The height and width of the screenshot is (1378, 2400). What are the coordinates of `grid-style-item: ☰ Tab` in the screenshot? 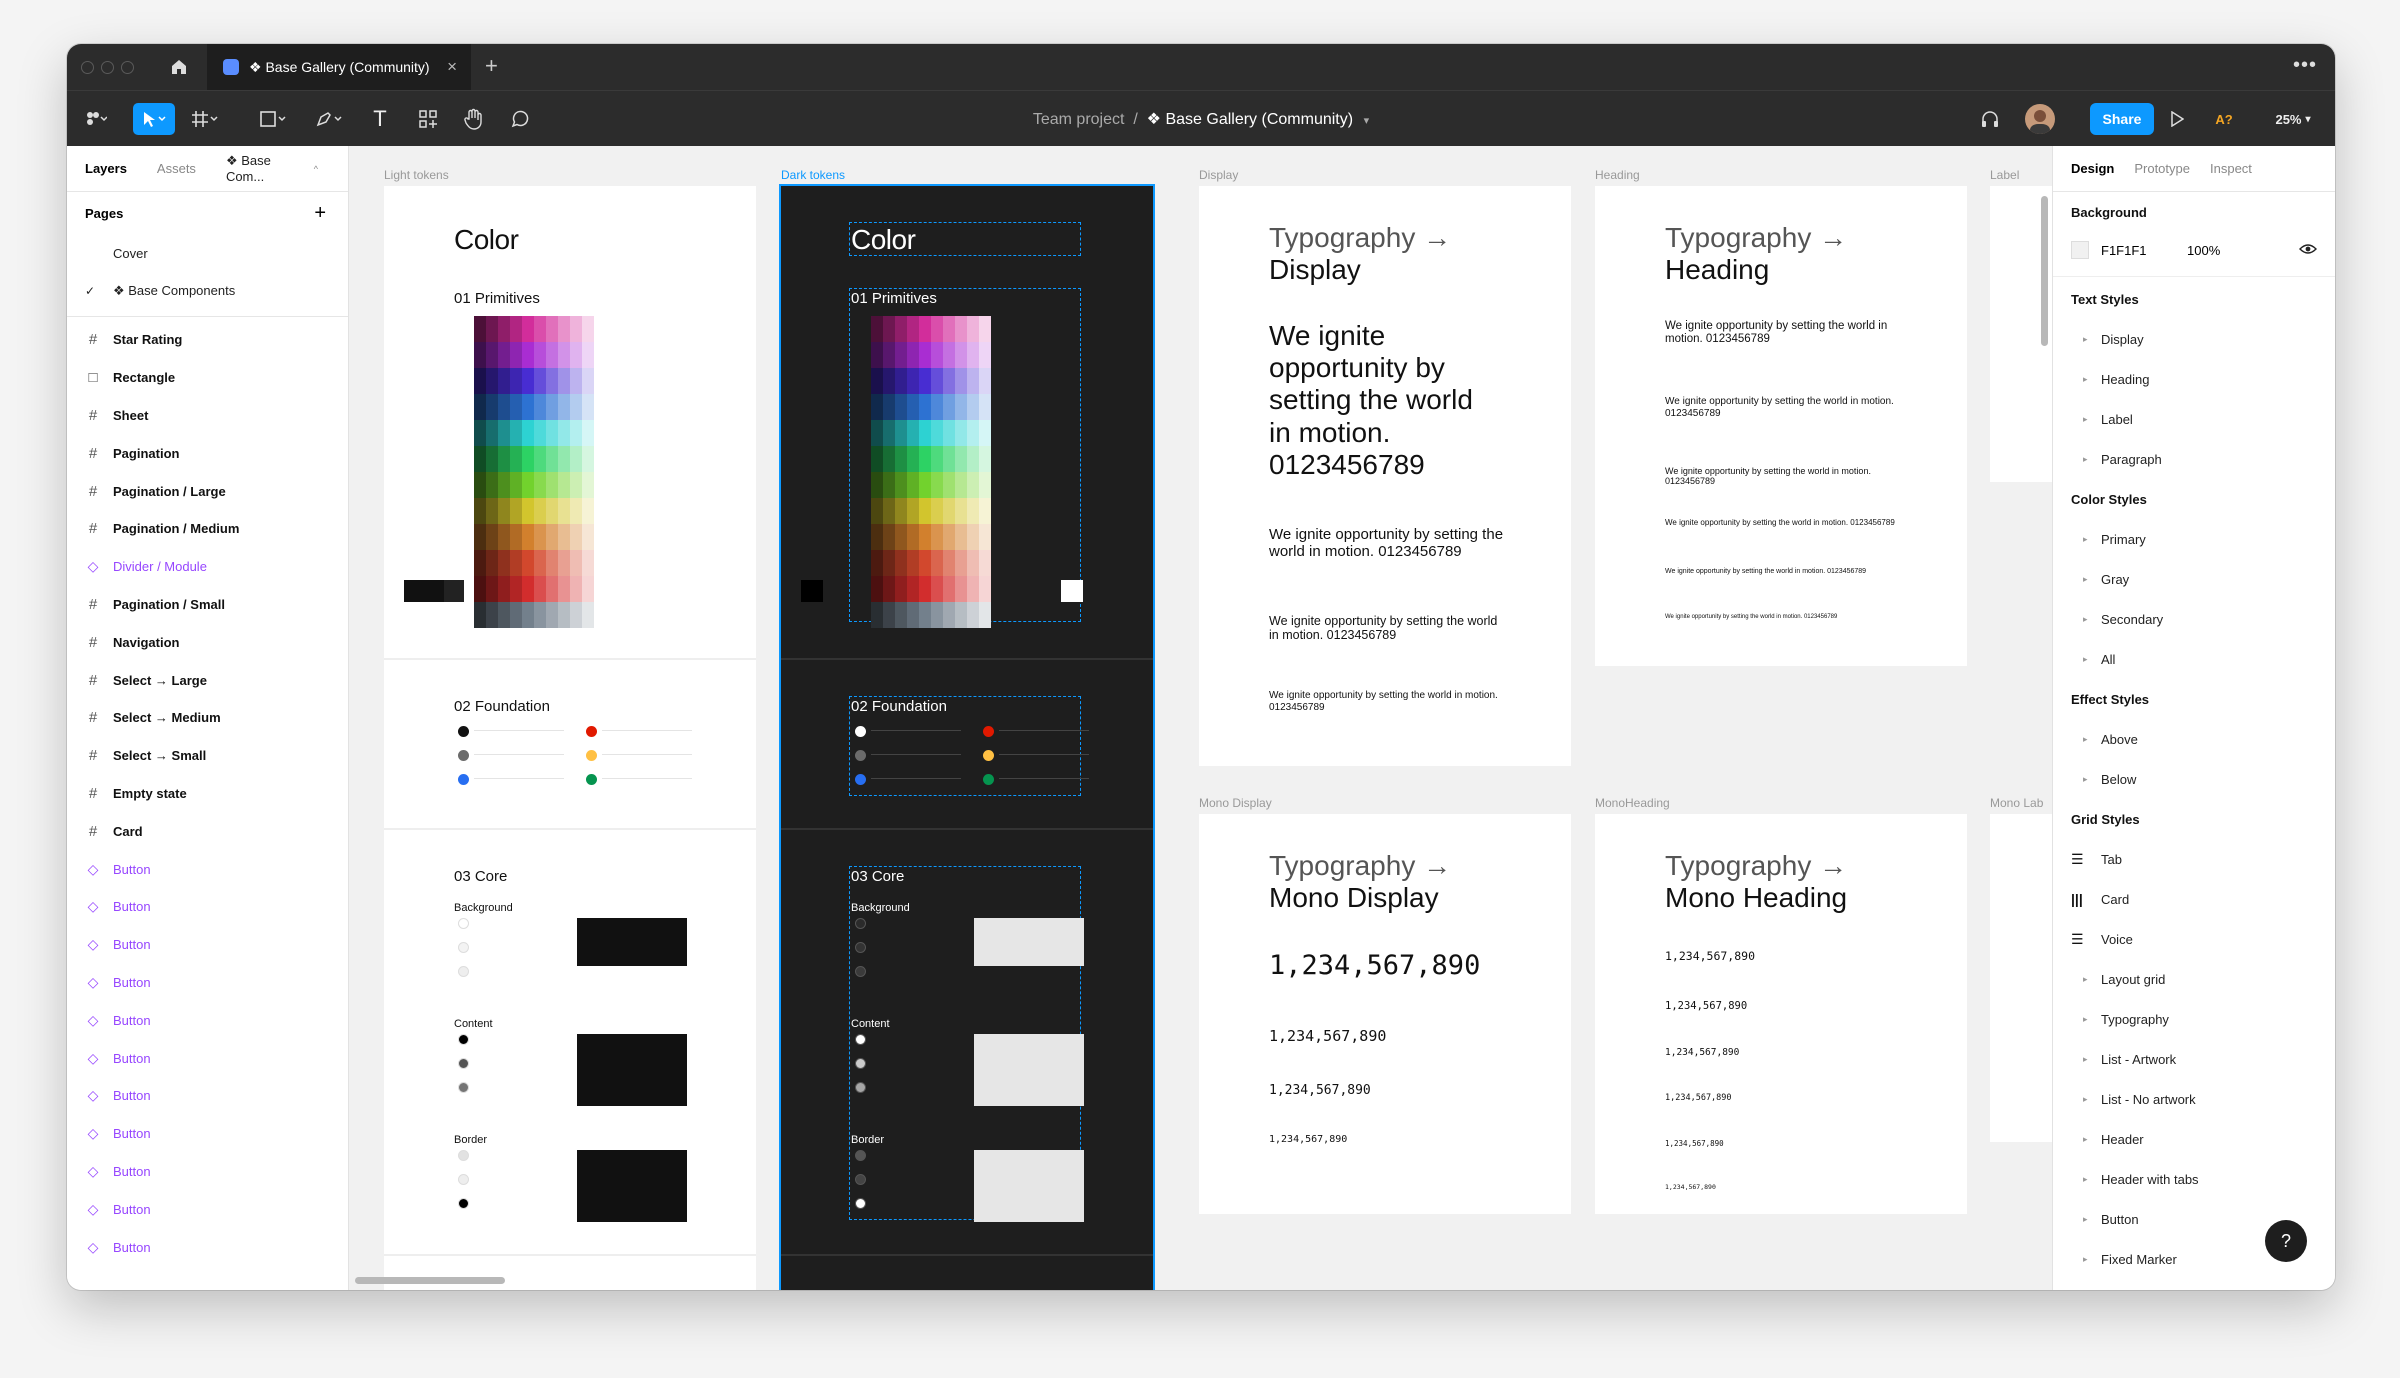 It's located at (2194, 859).